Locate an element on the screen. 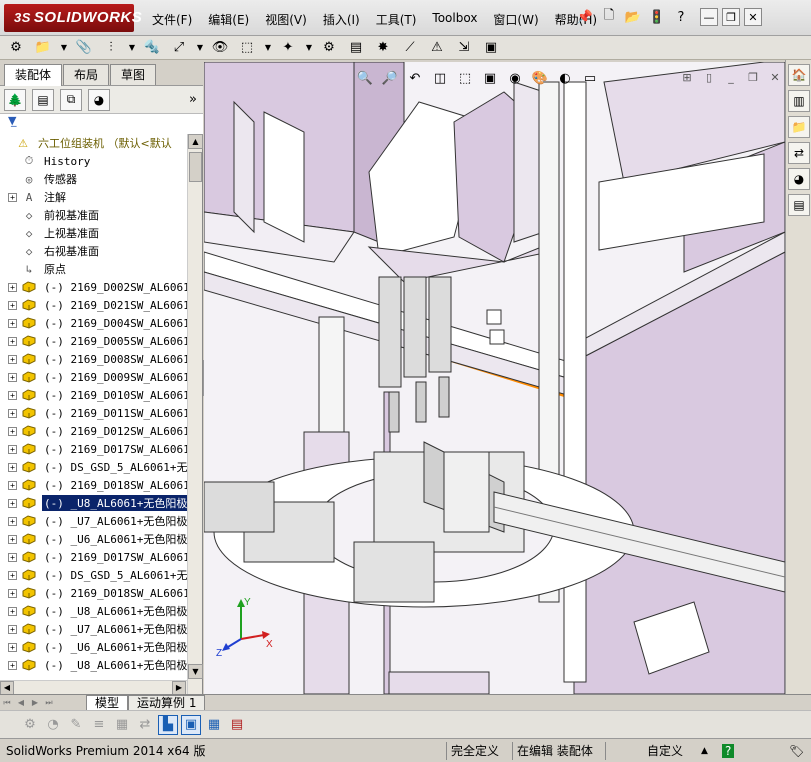 Image resolution: width=811 pixels, height=762 pixels. menu-edit: 编辑(E) is located at coordinates (228, 19).